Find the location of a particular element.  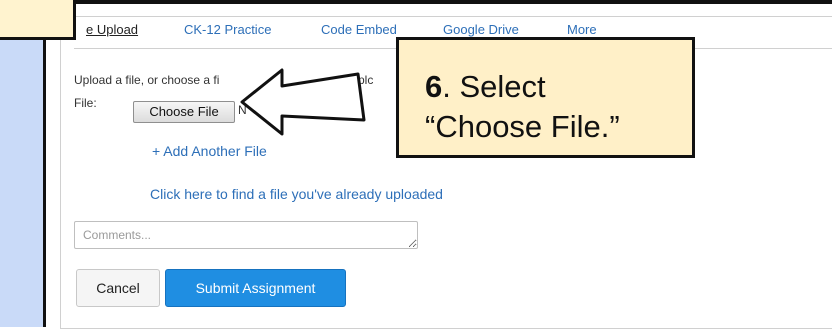

callout-text: 6. Select “Choose File.” is located at coordinates (522, 107).